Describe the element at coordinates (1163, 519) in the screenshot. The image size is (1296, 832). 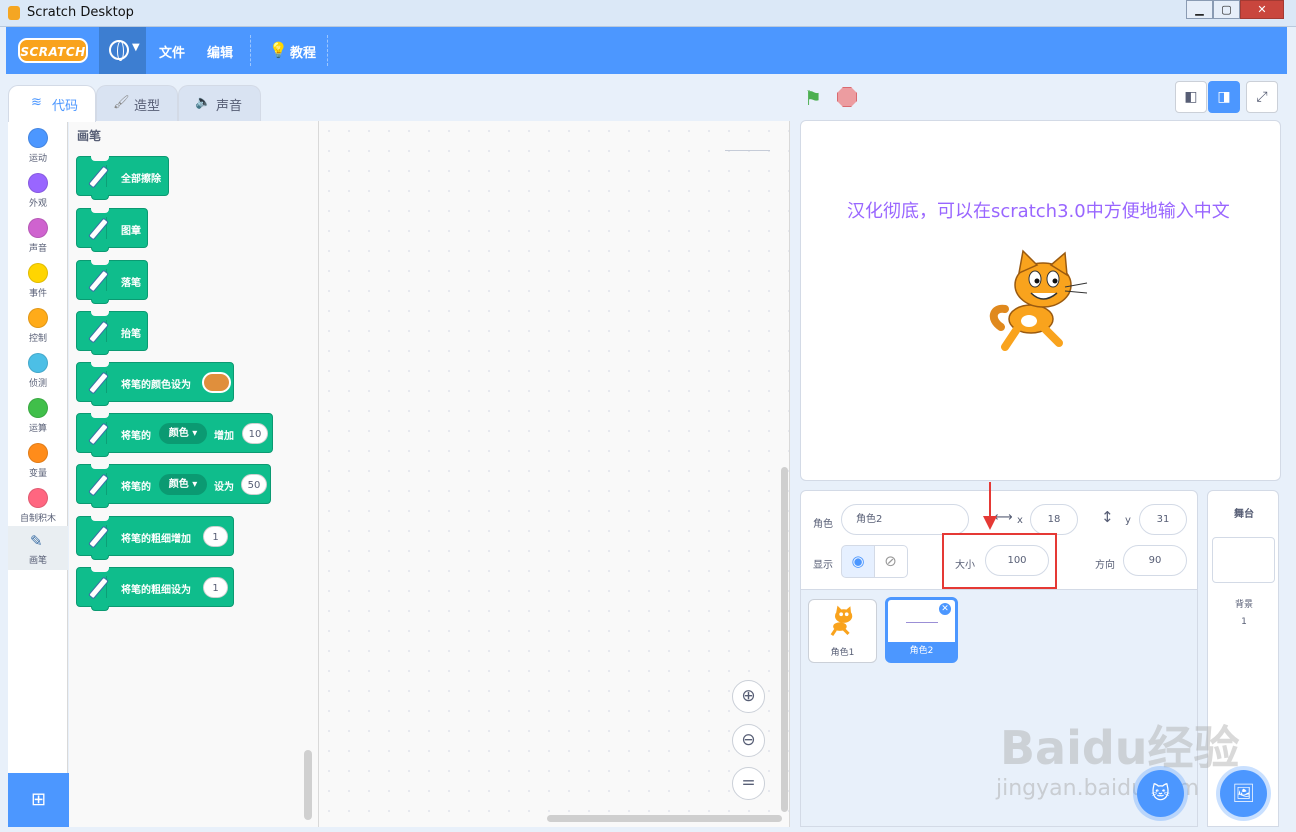
I see `y-position-input: 31` at that location.